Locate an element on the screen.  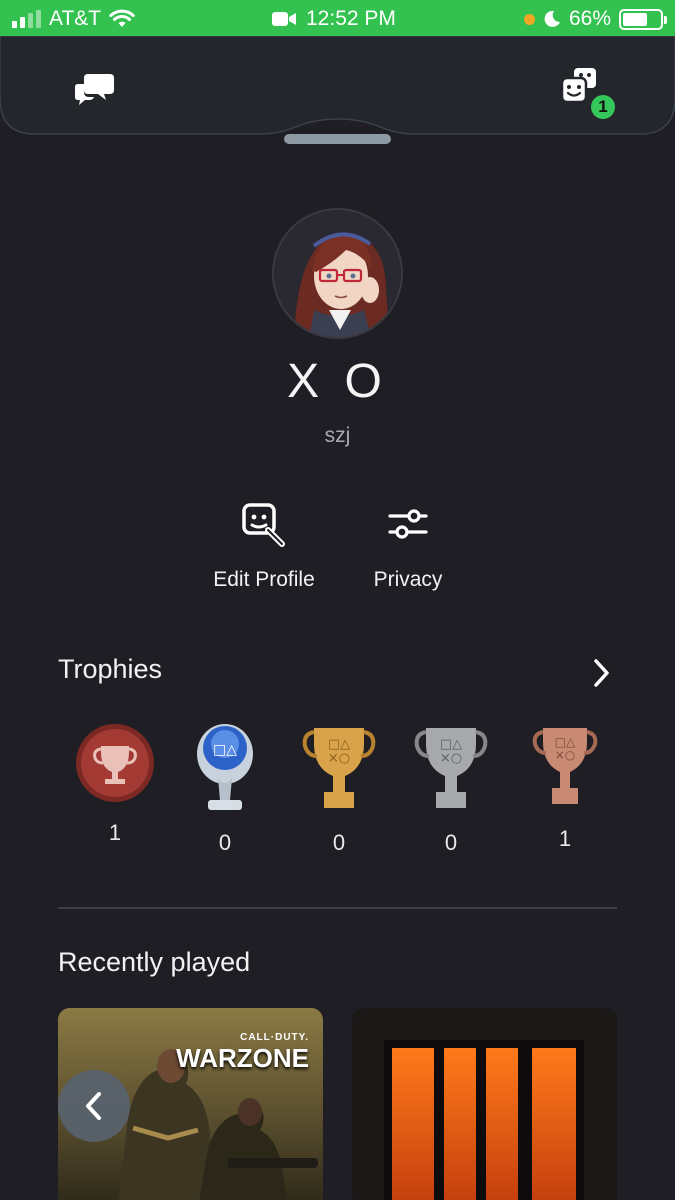
chevron-left-icon is located at coordinates (93, 1106).